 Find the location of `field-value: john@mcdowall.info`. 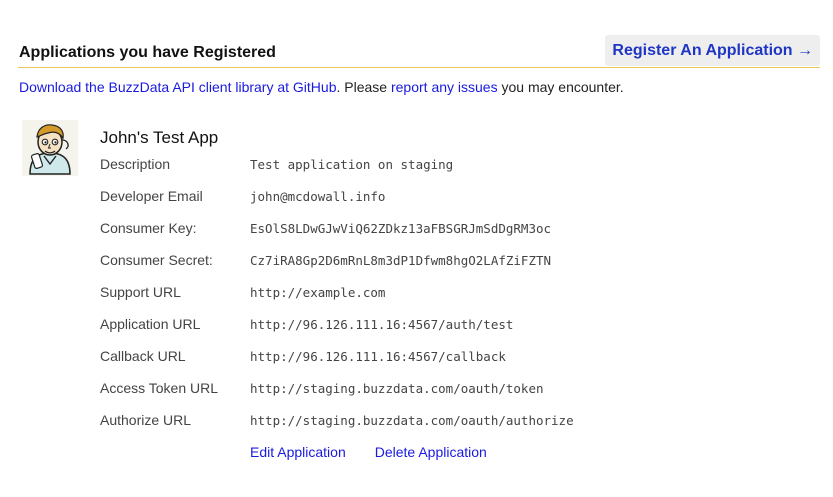

field-value: john@mcdowall.info is located at coordinates (318, 196).